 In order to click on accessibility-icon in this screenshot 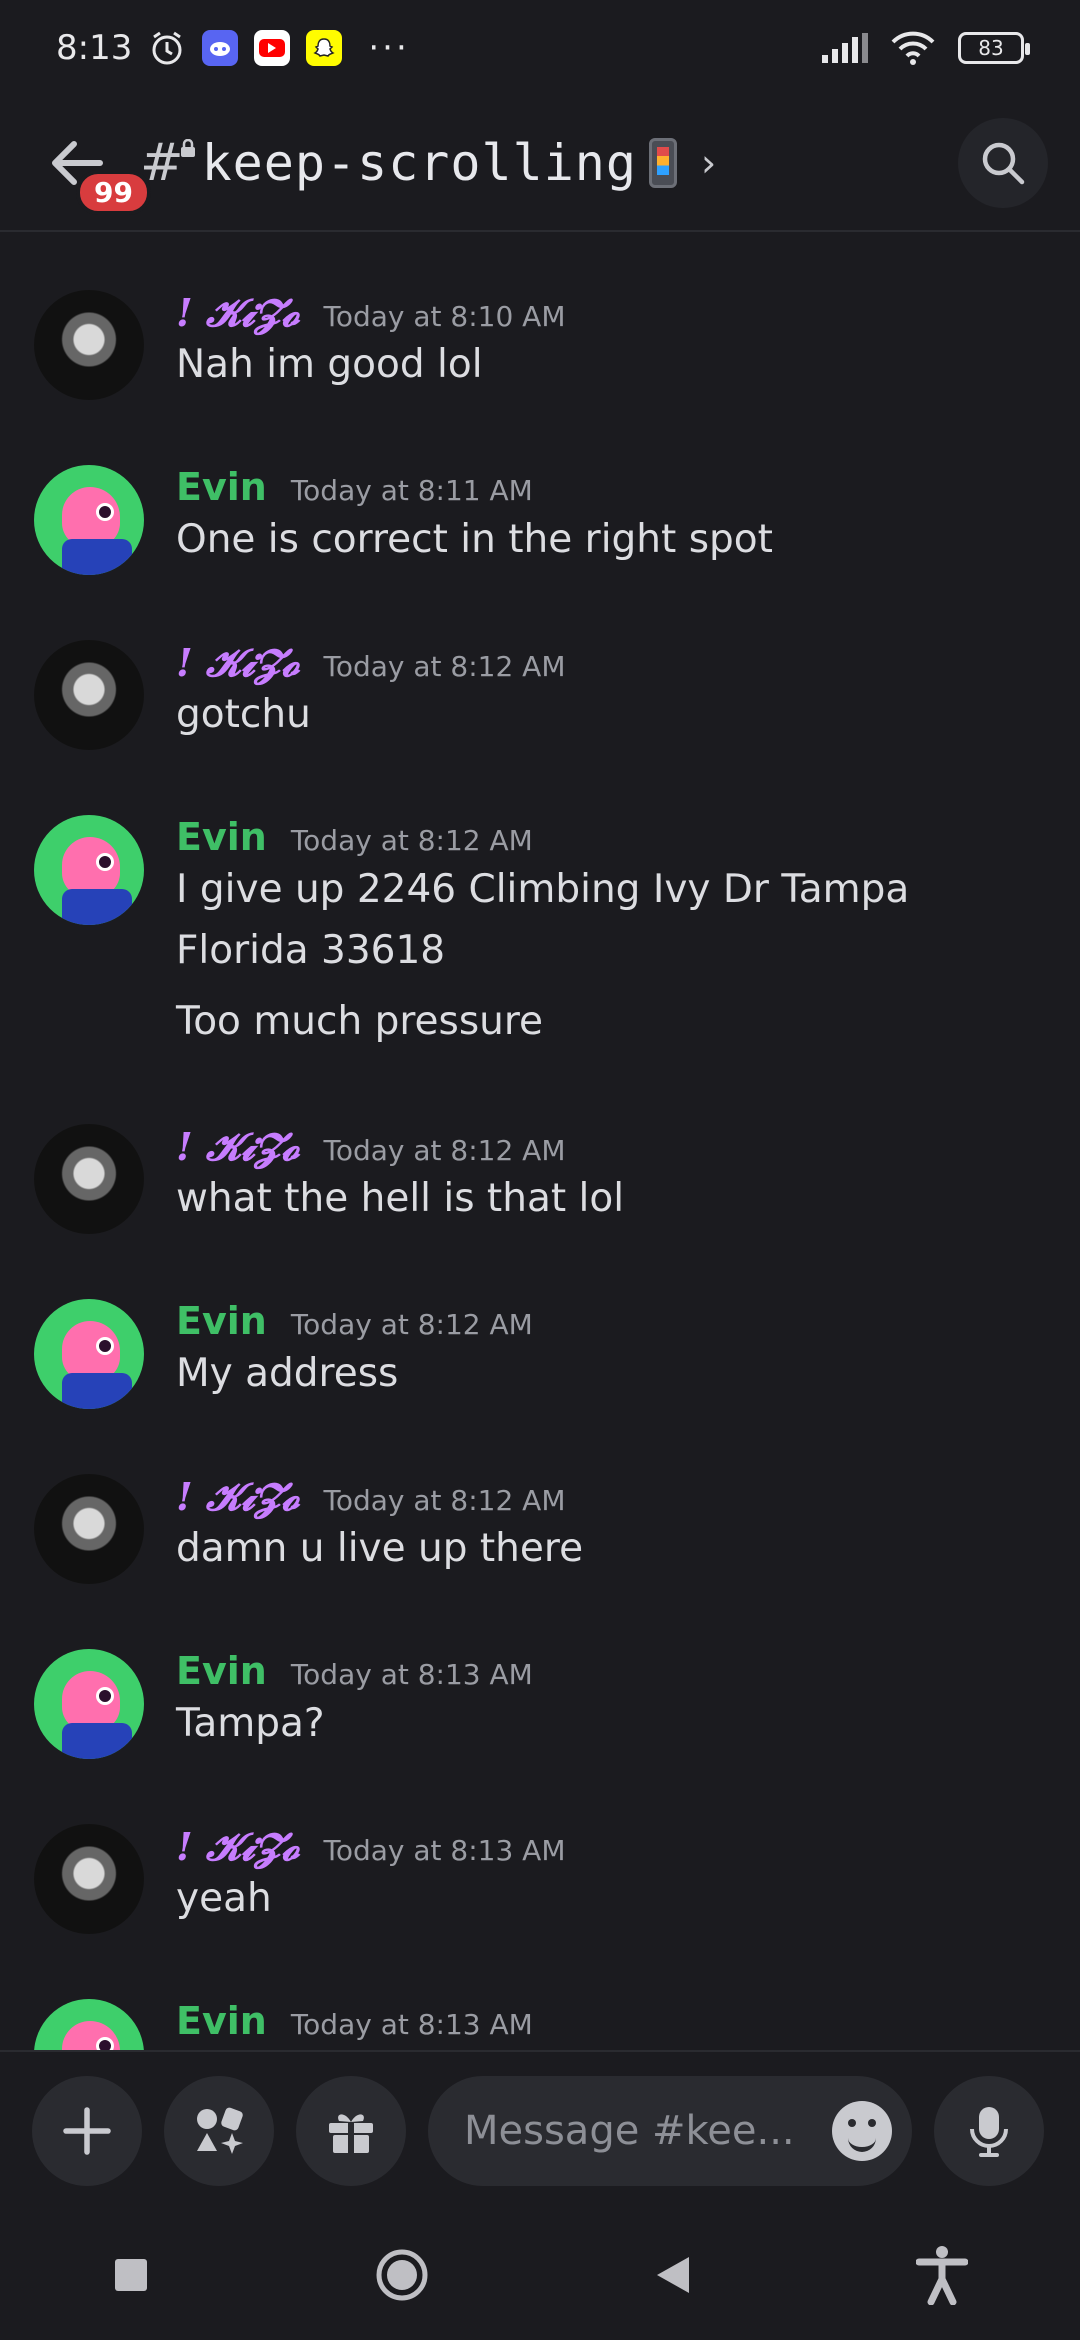, I will do `click(941, 2275)`.